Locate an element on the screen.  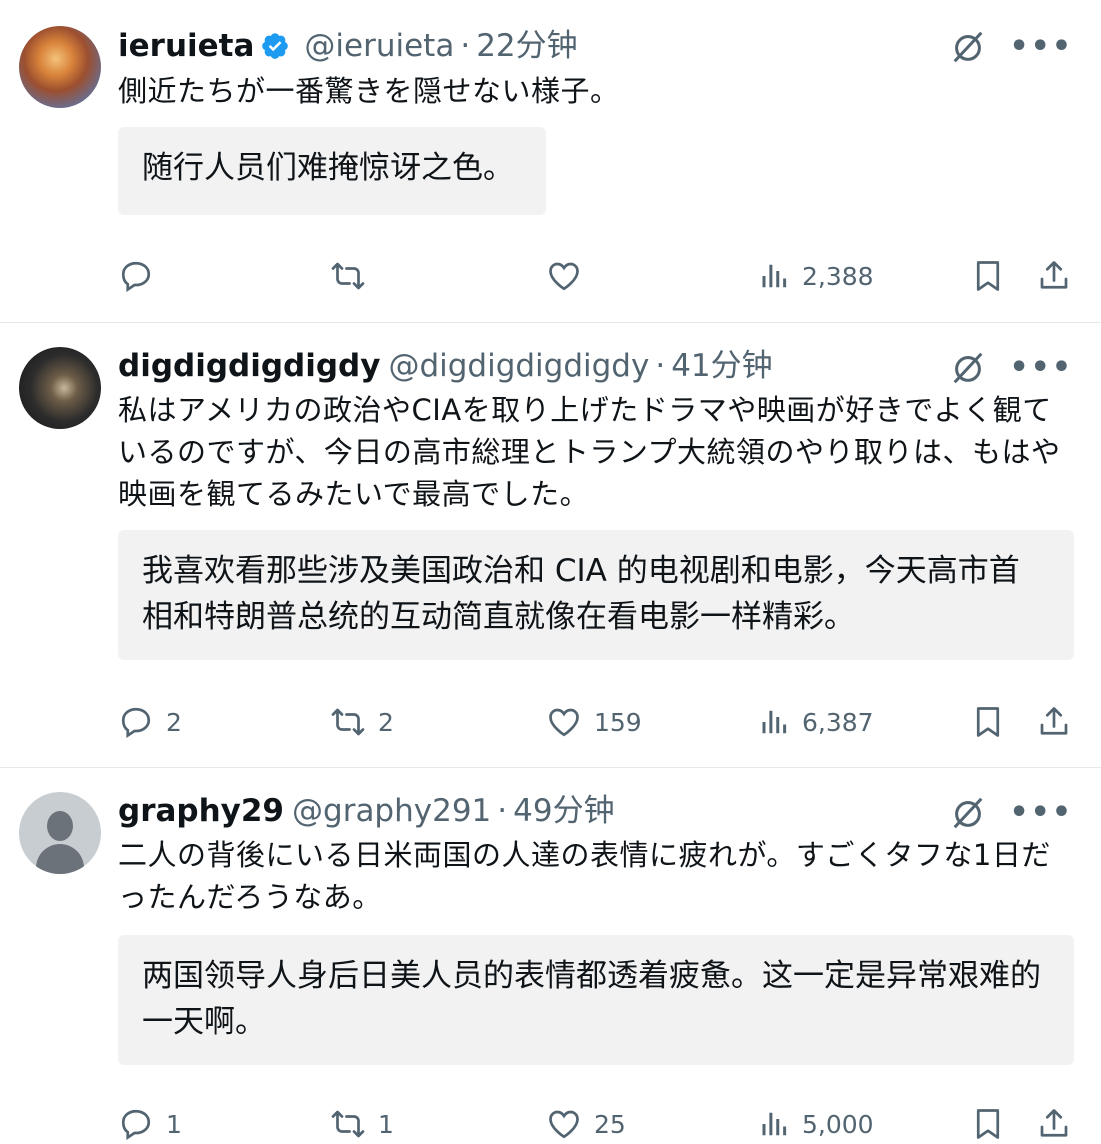
like-button is located at coordinates (570, 276).